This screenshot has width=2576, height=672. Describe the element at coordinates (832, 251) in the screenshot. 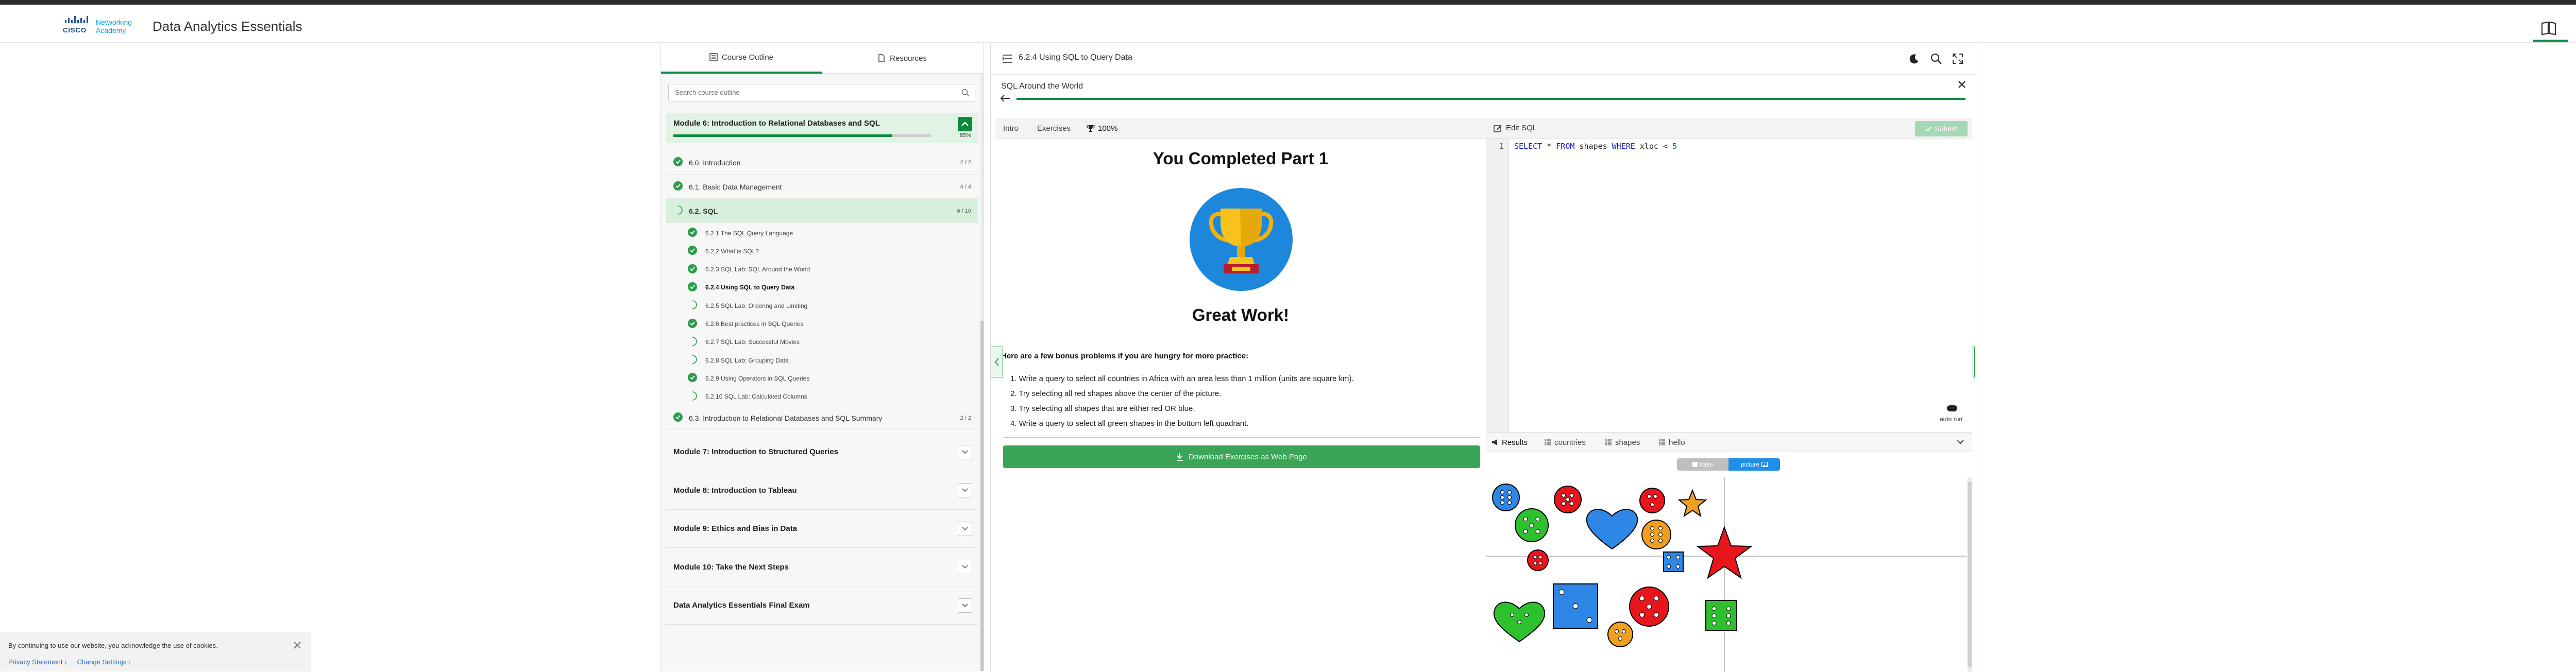

I see `subsection-item: 6.2.2 What is SQL?` at that location.